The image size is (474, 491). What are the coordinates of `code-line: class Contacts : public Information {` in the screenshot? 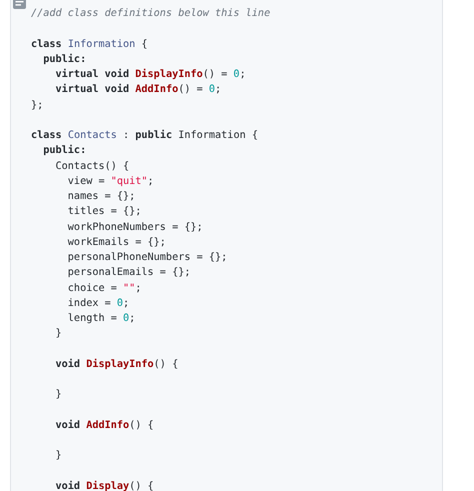 It's located at (145, 135).